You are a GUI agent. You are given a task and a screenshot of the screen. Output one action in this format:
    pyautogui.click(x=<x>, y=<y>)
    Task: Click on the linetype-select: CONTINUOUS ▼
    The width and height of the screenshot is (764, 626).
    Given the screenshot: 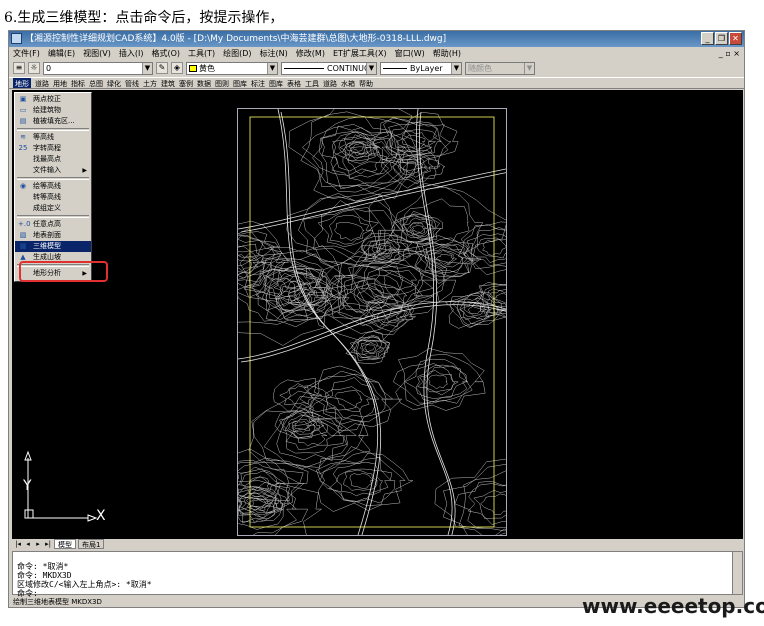 What is the action you would take?
    pyautogui.click(x=329, y=68)
    